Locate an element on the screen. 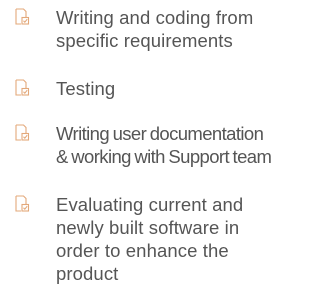 The image size is (320, 290). list-item-line: newly built software in is located at coordinates (148, 227).